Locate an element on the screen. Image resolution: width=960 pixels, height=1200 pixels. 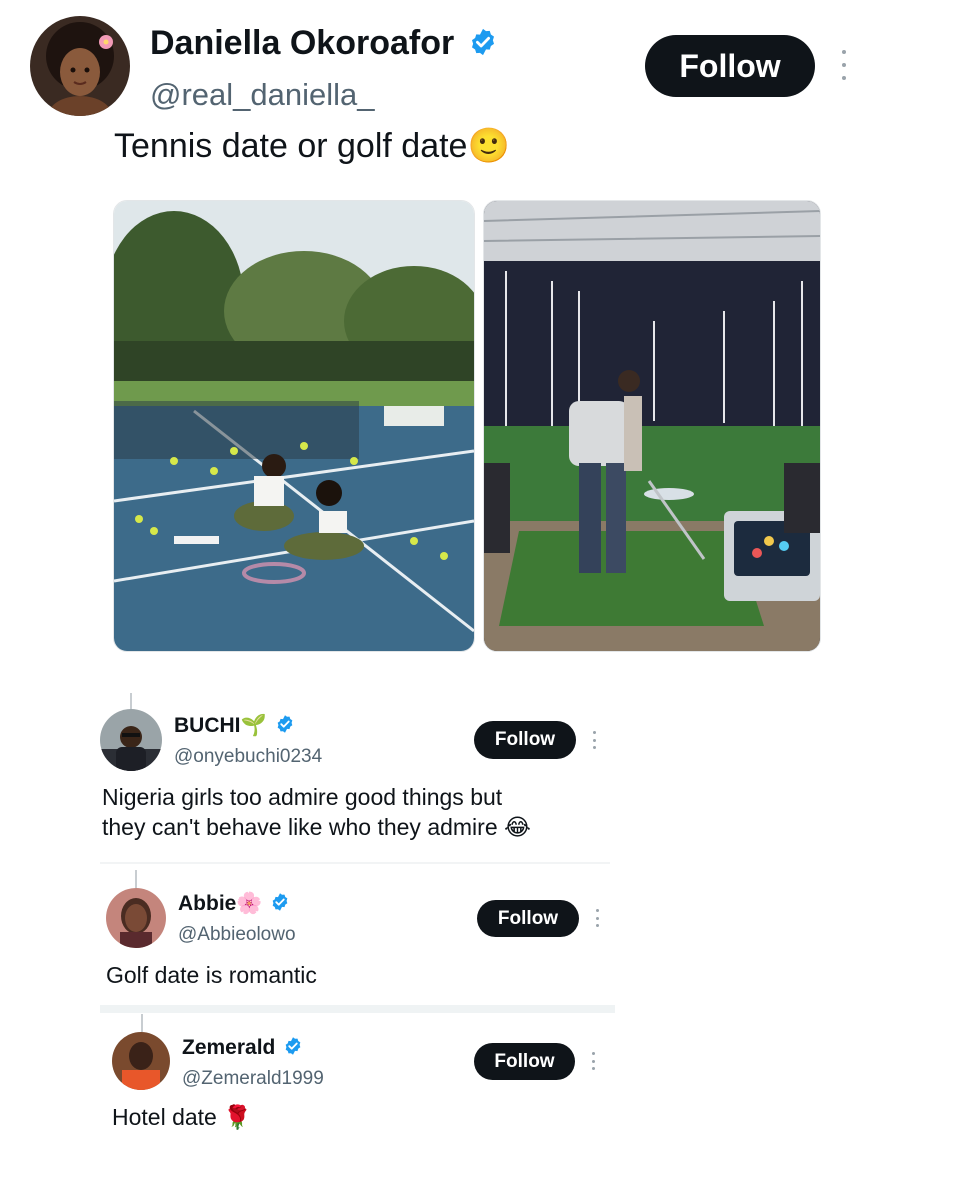
rose-emoji: 🌹 is located at coordinates (237, 1117).